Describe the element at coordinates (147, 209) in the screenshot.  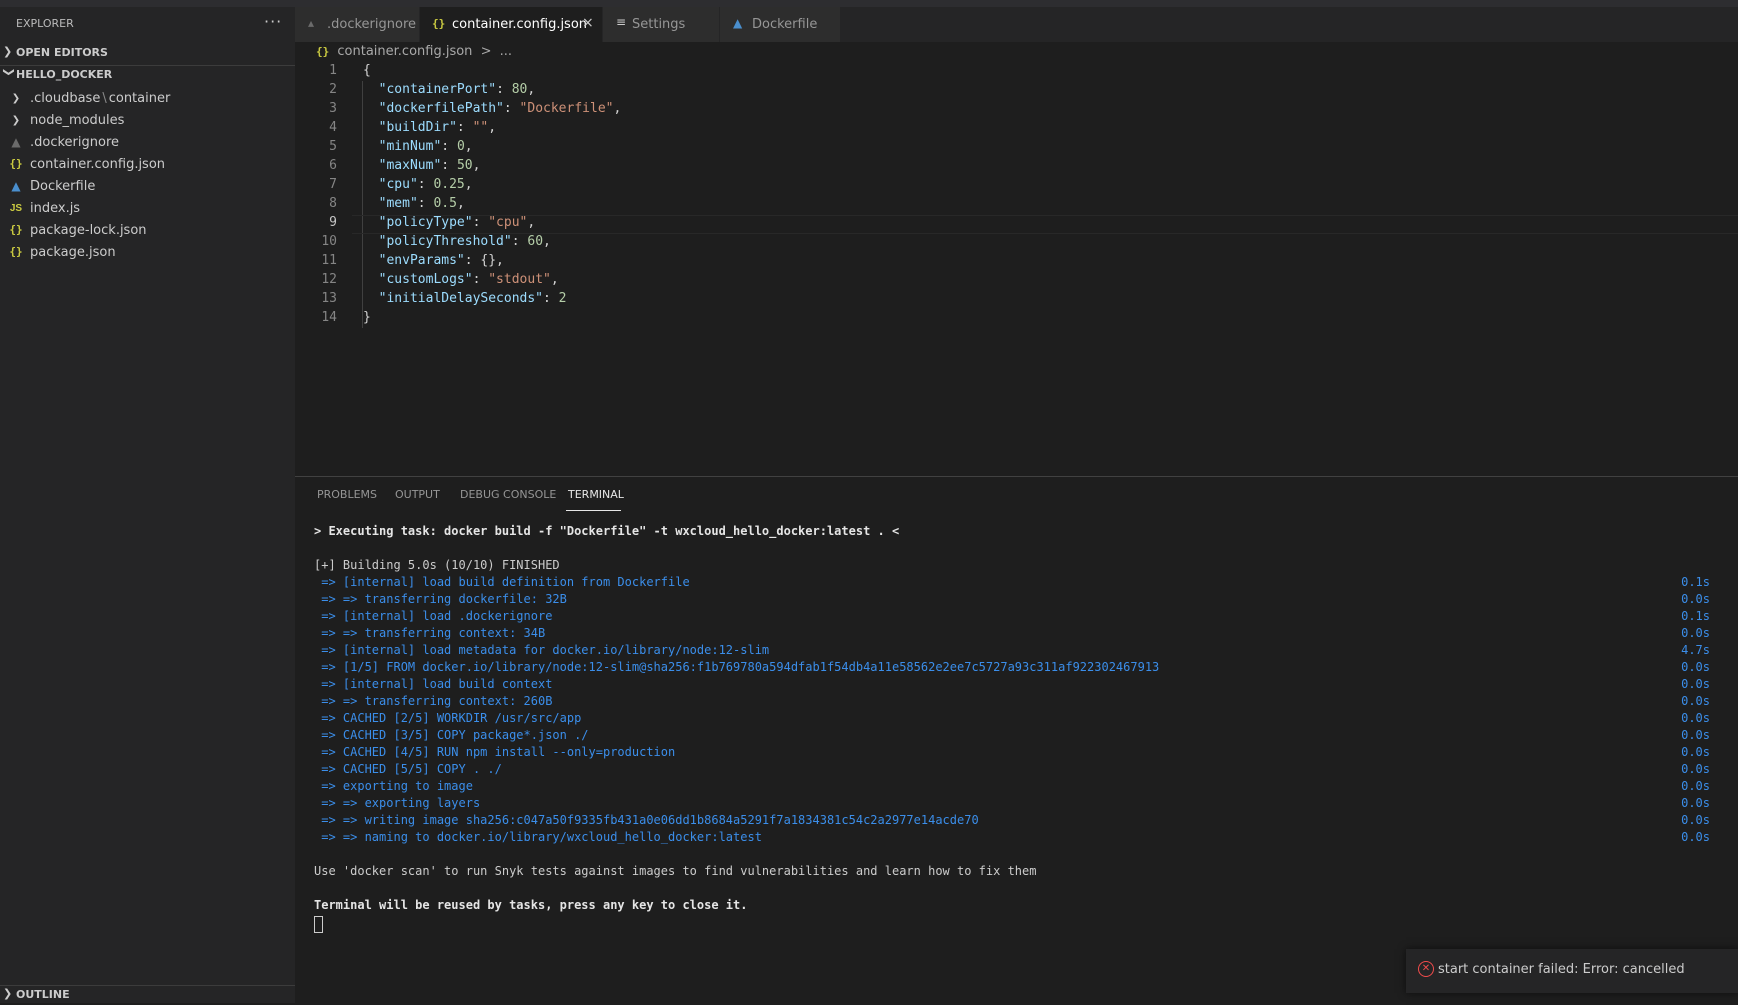
I see `tree-item: JS index.js` at that location.